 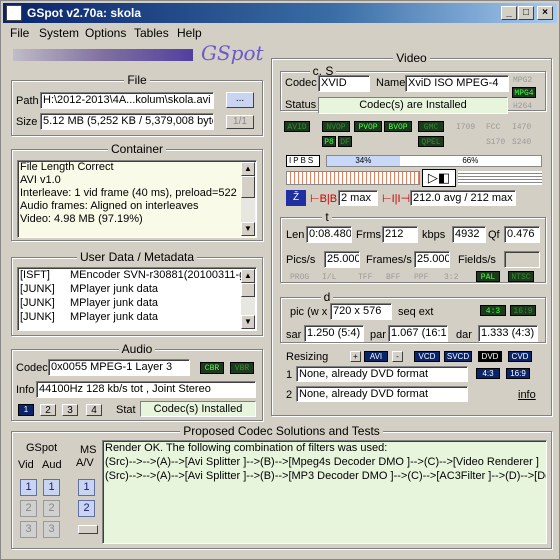 I want to click on mpg2-tag: MPG2, so click(x=523, y=80).